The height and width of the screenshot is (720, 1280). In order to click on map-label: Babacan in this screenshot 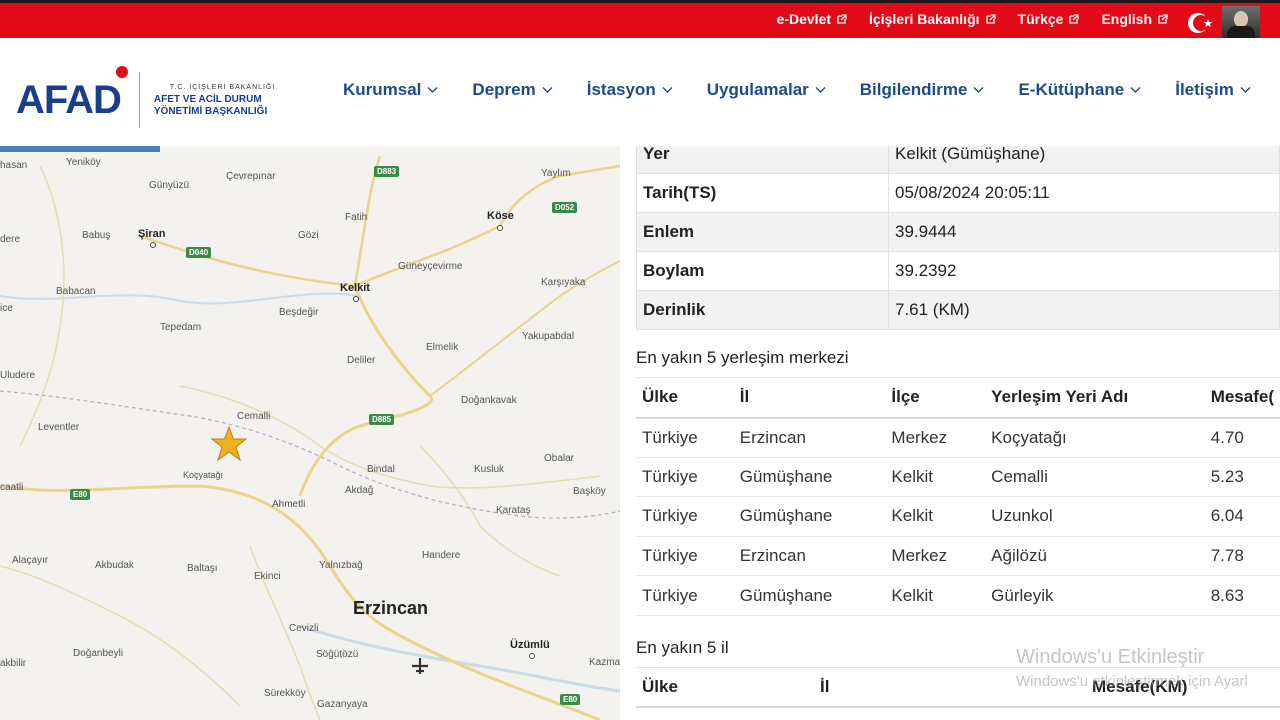, I will do `click(76, 291)`.